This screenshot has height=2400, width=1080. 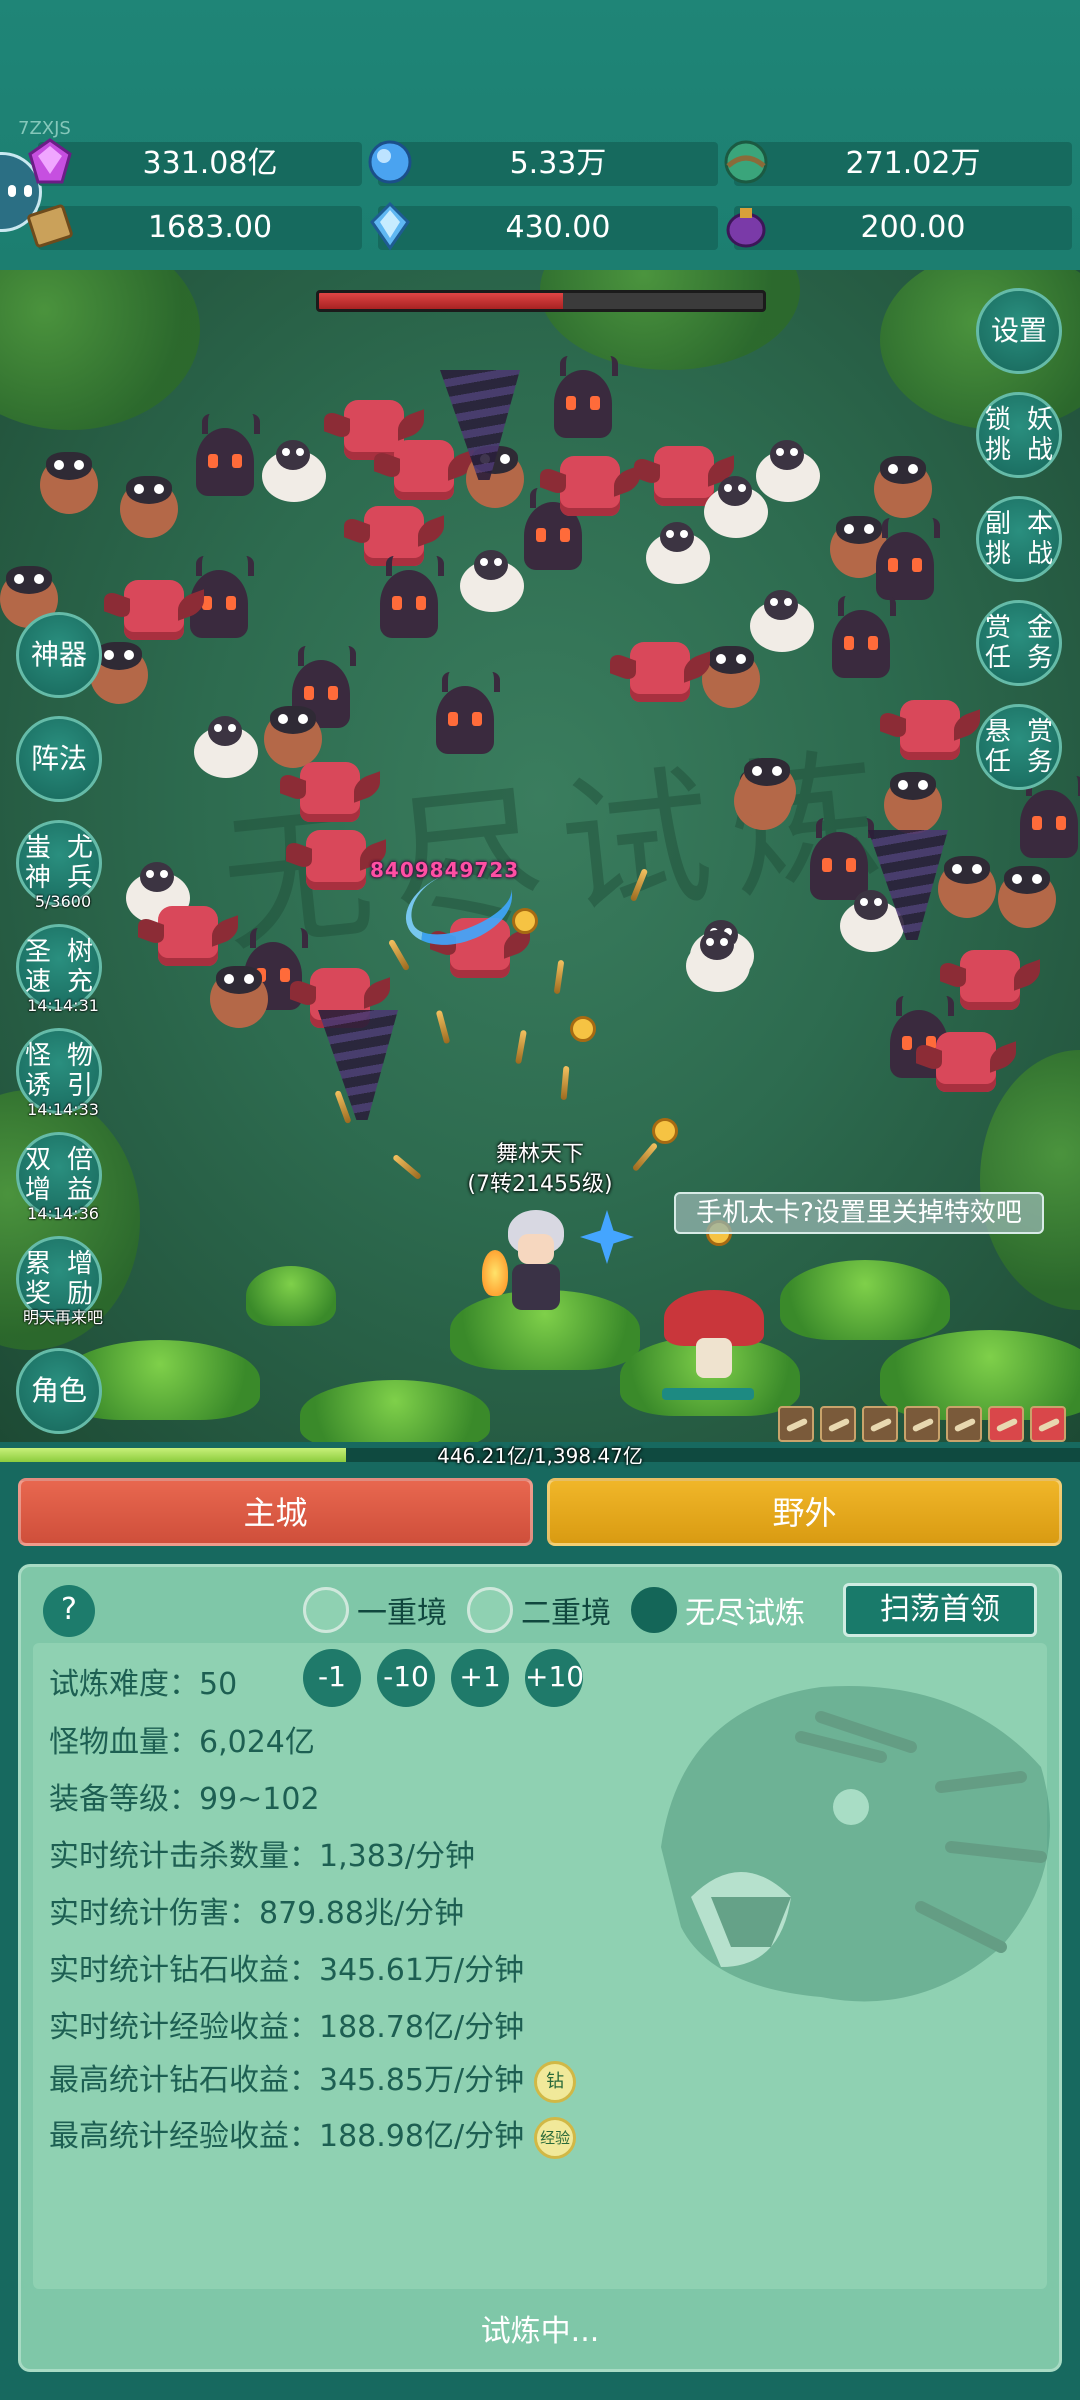 What do you see at coordinates (804, 1512) in the screenshot?
I see `tab-wild: 野外` at bounding box center [804, 1512].